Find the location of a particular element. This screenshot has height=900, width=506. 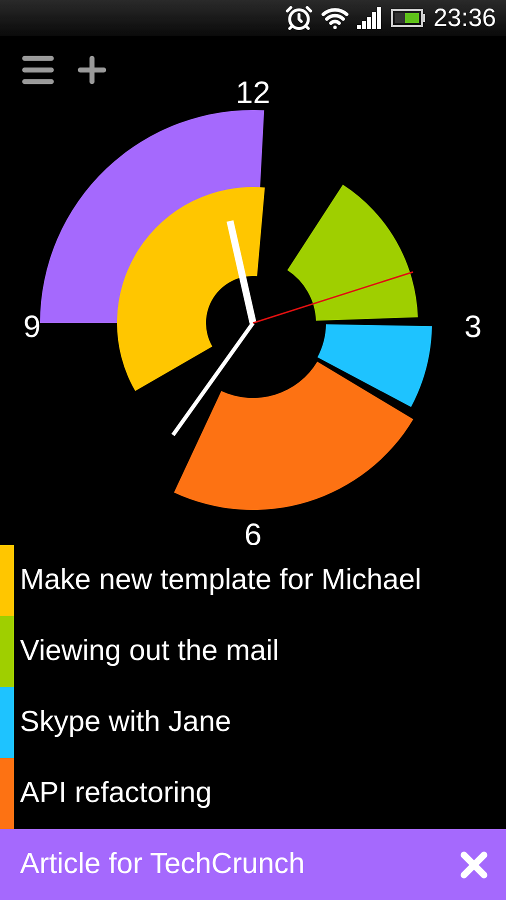

task-row: Viewing out the mail is located at coordinates (253, 651).